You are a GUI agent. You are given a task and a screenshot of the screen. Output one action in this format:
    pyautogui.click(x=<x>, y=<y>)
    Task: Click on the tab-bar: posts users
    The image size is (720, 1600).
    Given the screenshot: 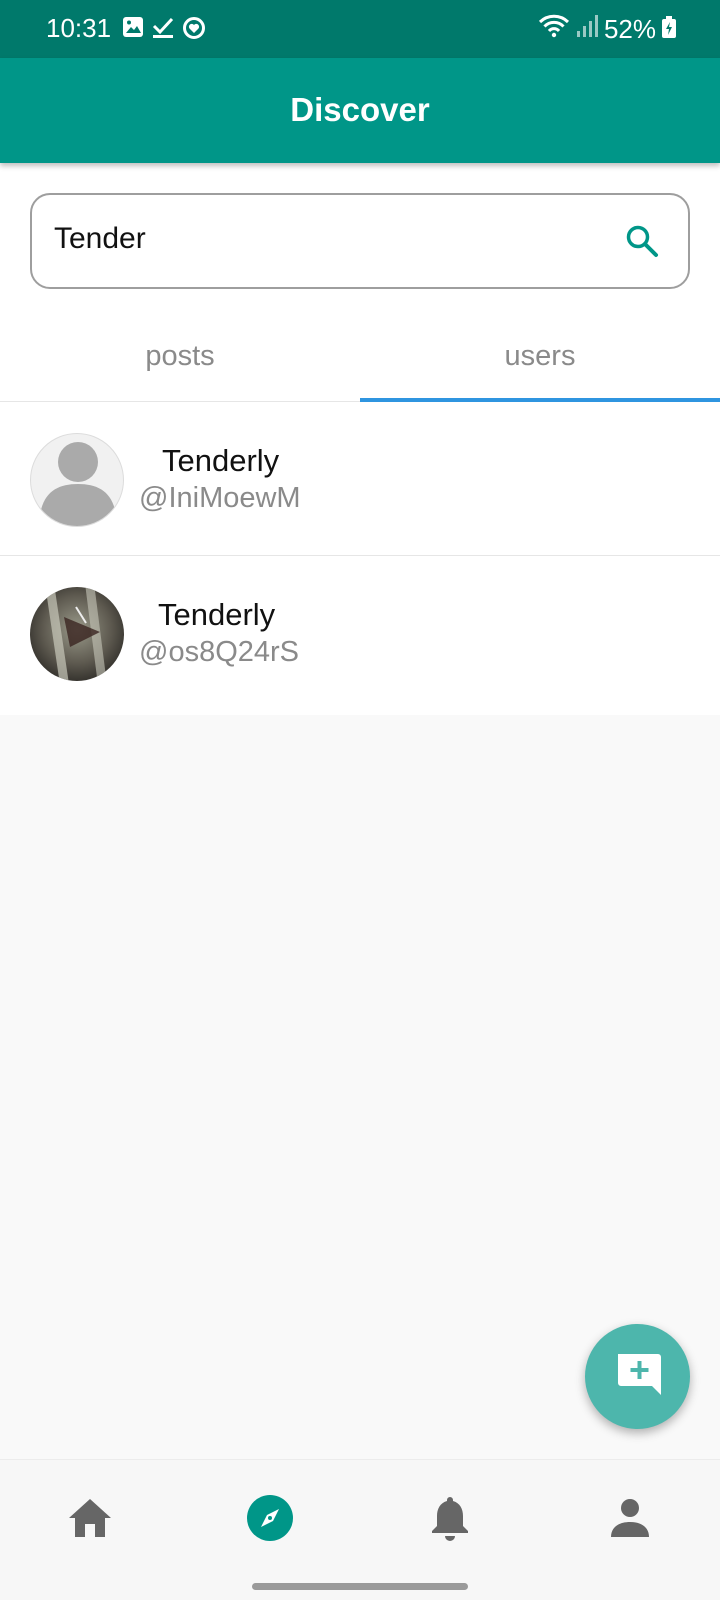 What is the action you would take?
    pyautogui.click(x=360, y=355)
    